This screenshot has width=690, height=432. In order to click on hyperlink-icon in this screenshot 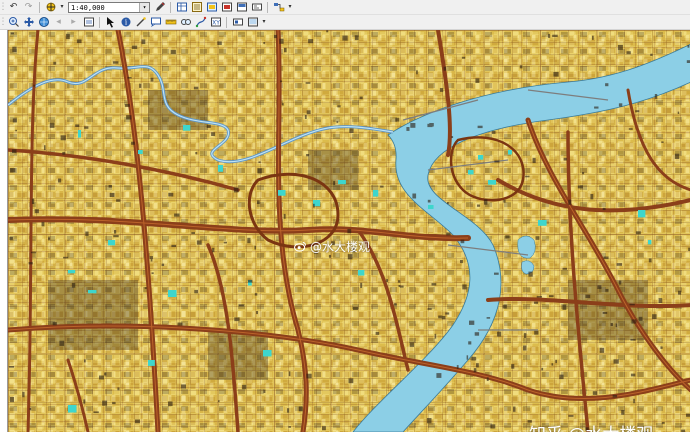, I will do `click(140, 22)`.